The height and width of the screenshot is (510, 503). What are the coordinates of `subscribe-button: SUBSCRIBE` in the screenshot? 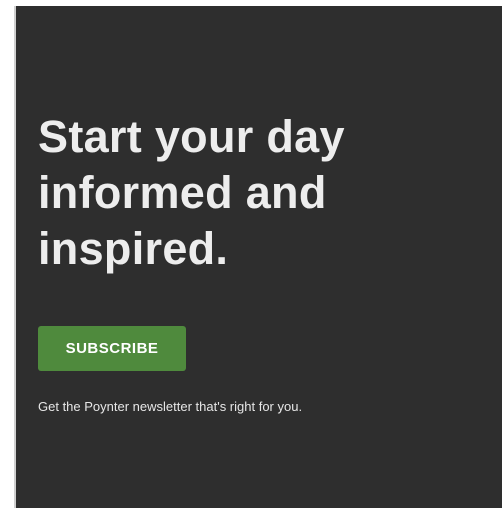 It's located at (112, 348).